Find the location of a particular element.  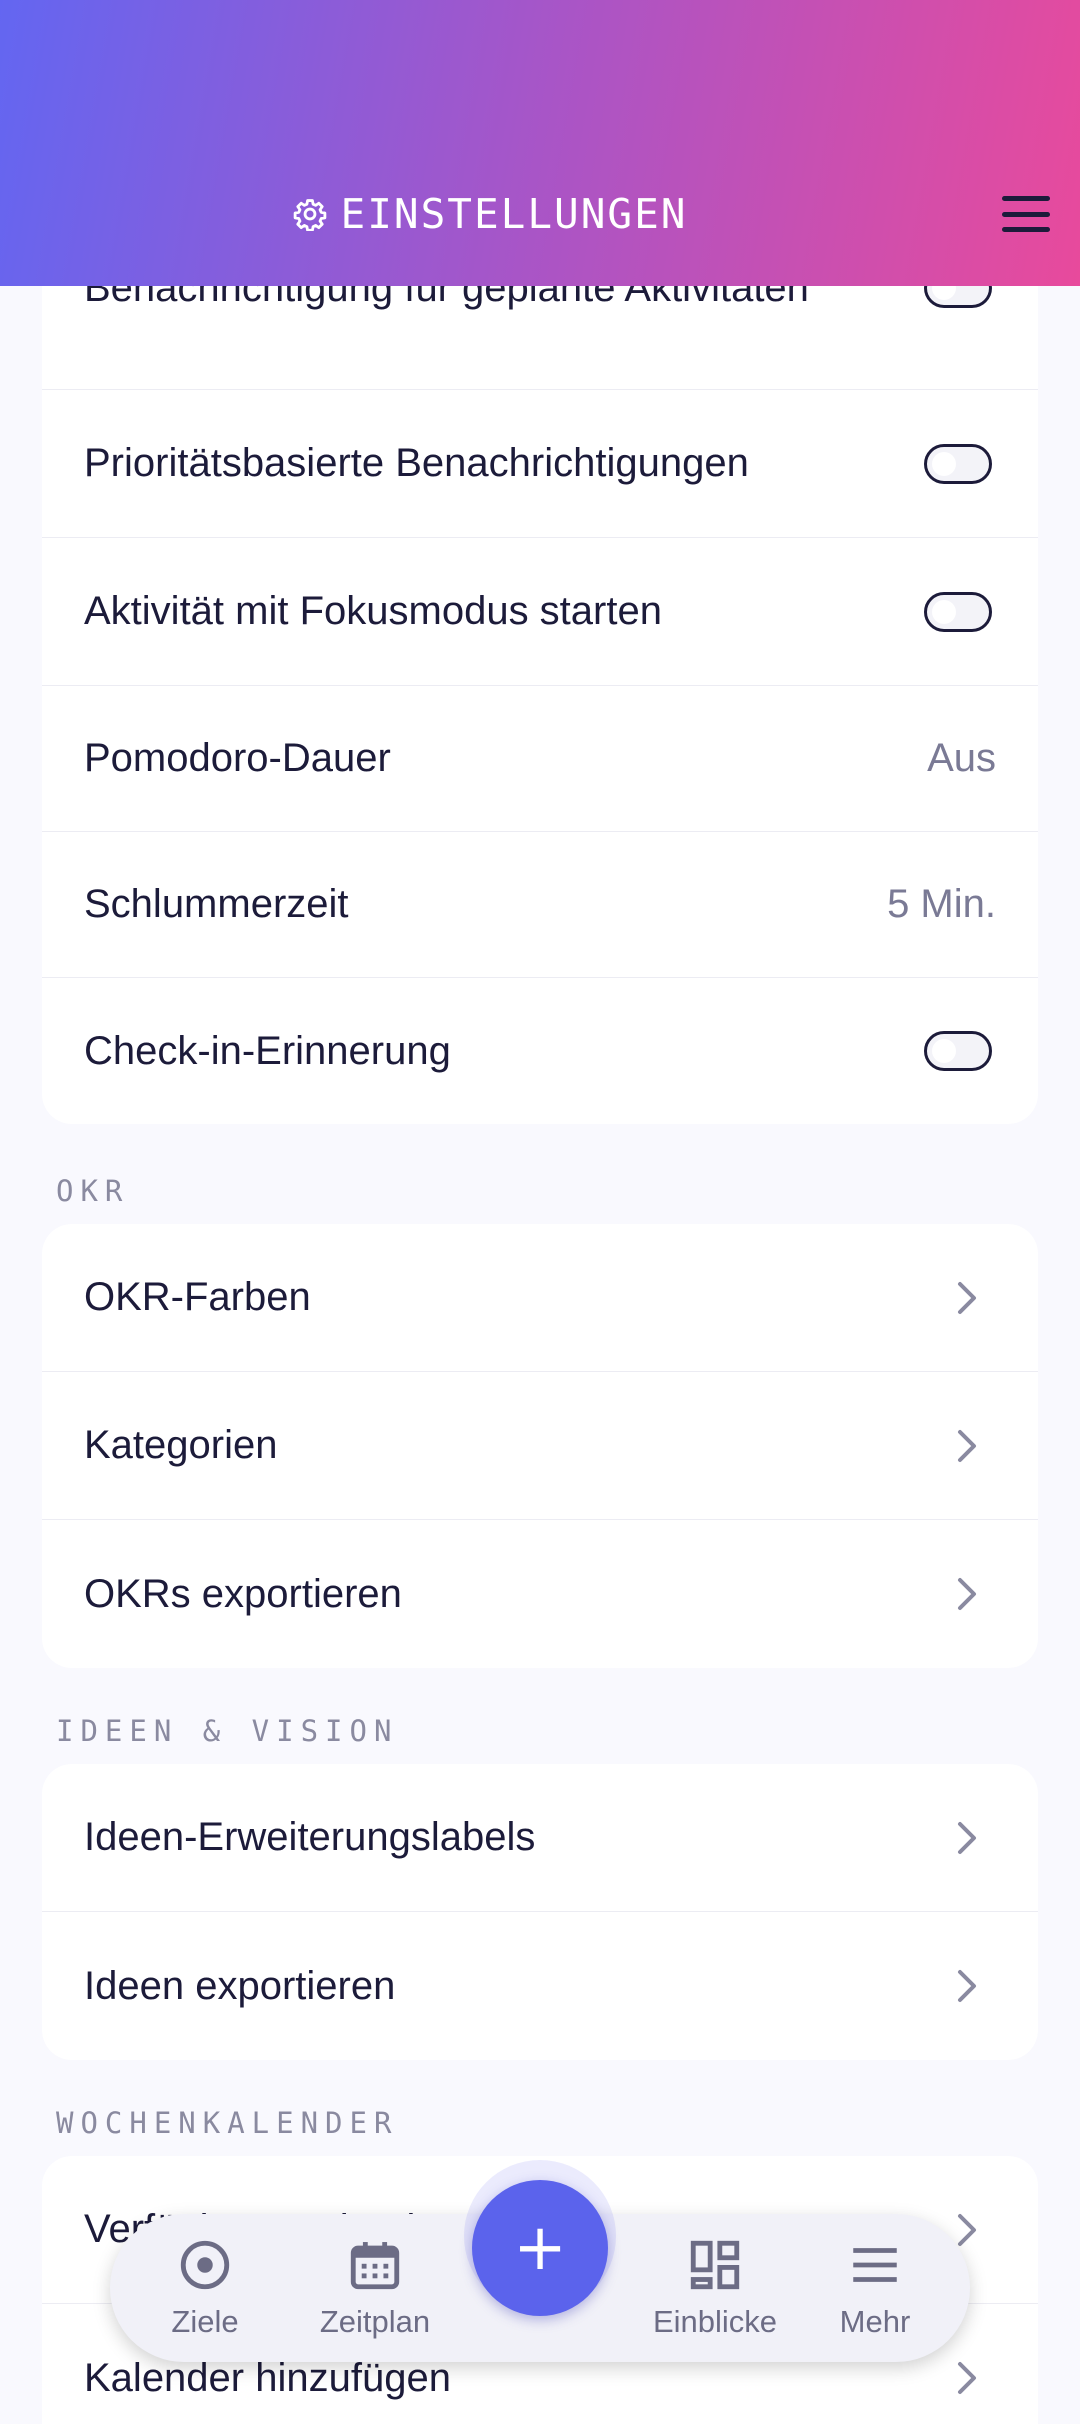

pomodoro-value: Aus is located at coordinates (961, 758).